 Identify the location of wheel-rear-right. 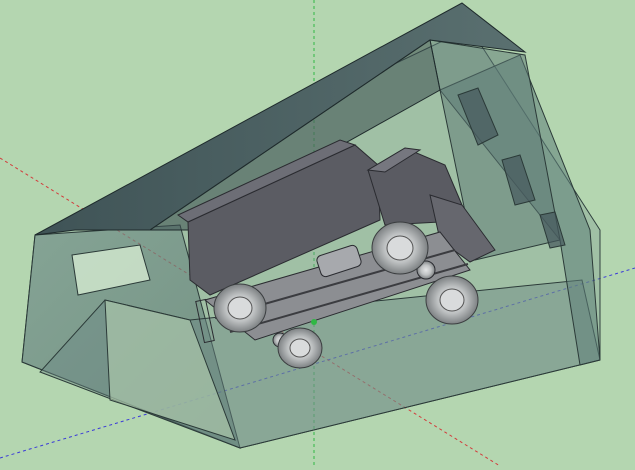
(300, 348).